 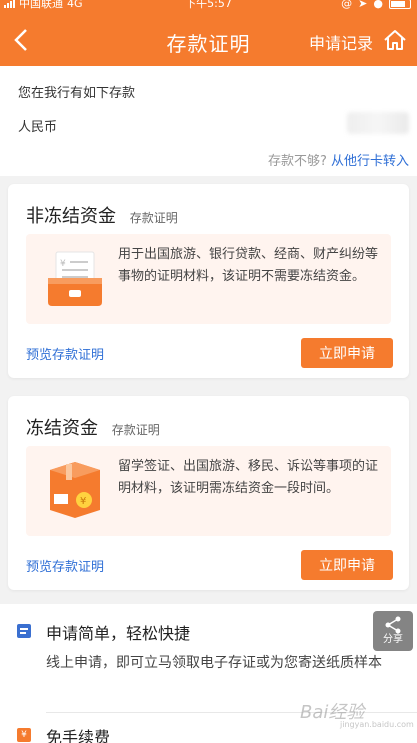 I want to click on certificate-tray-icon: ¥, so click(x=75, y=278).